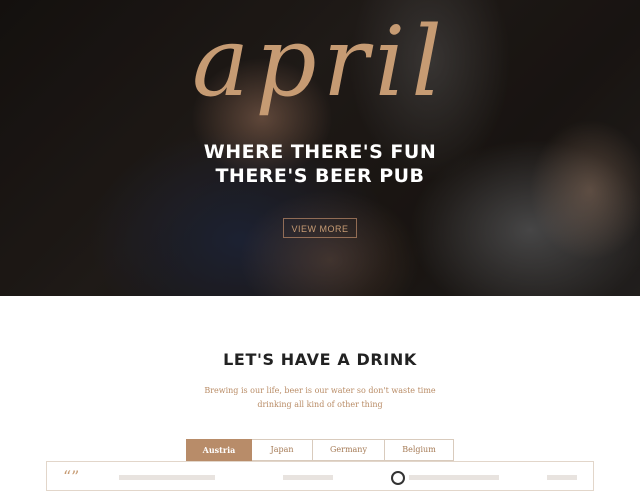  What do you see at coordinates (282, 450) in the screenshot?
I see `tab-japan: Japan` at bounding box center [282, 450].